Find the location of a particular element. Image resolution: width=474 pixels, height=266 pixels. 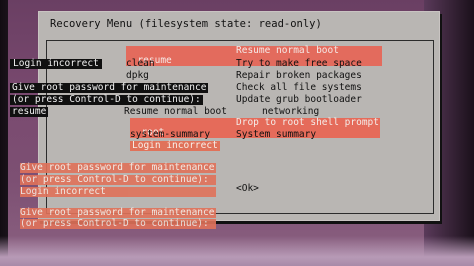

screen-bottom-glow is located at coordinates (237, 251).